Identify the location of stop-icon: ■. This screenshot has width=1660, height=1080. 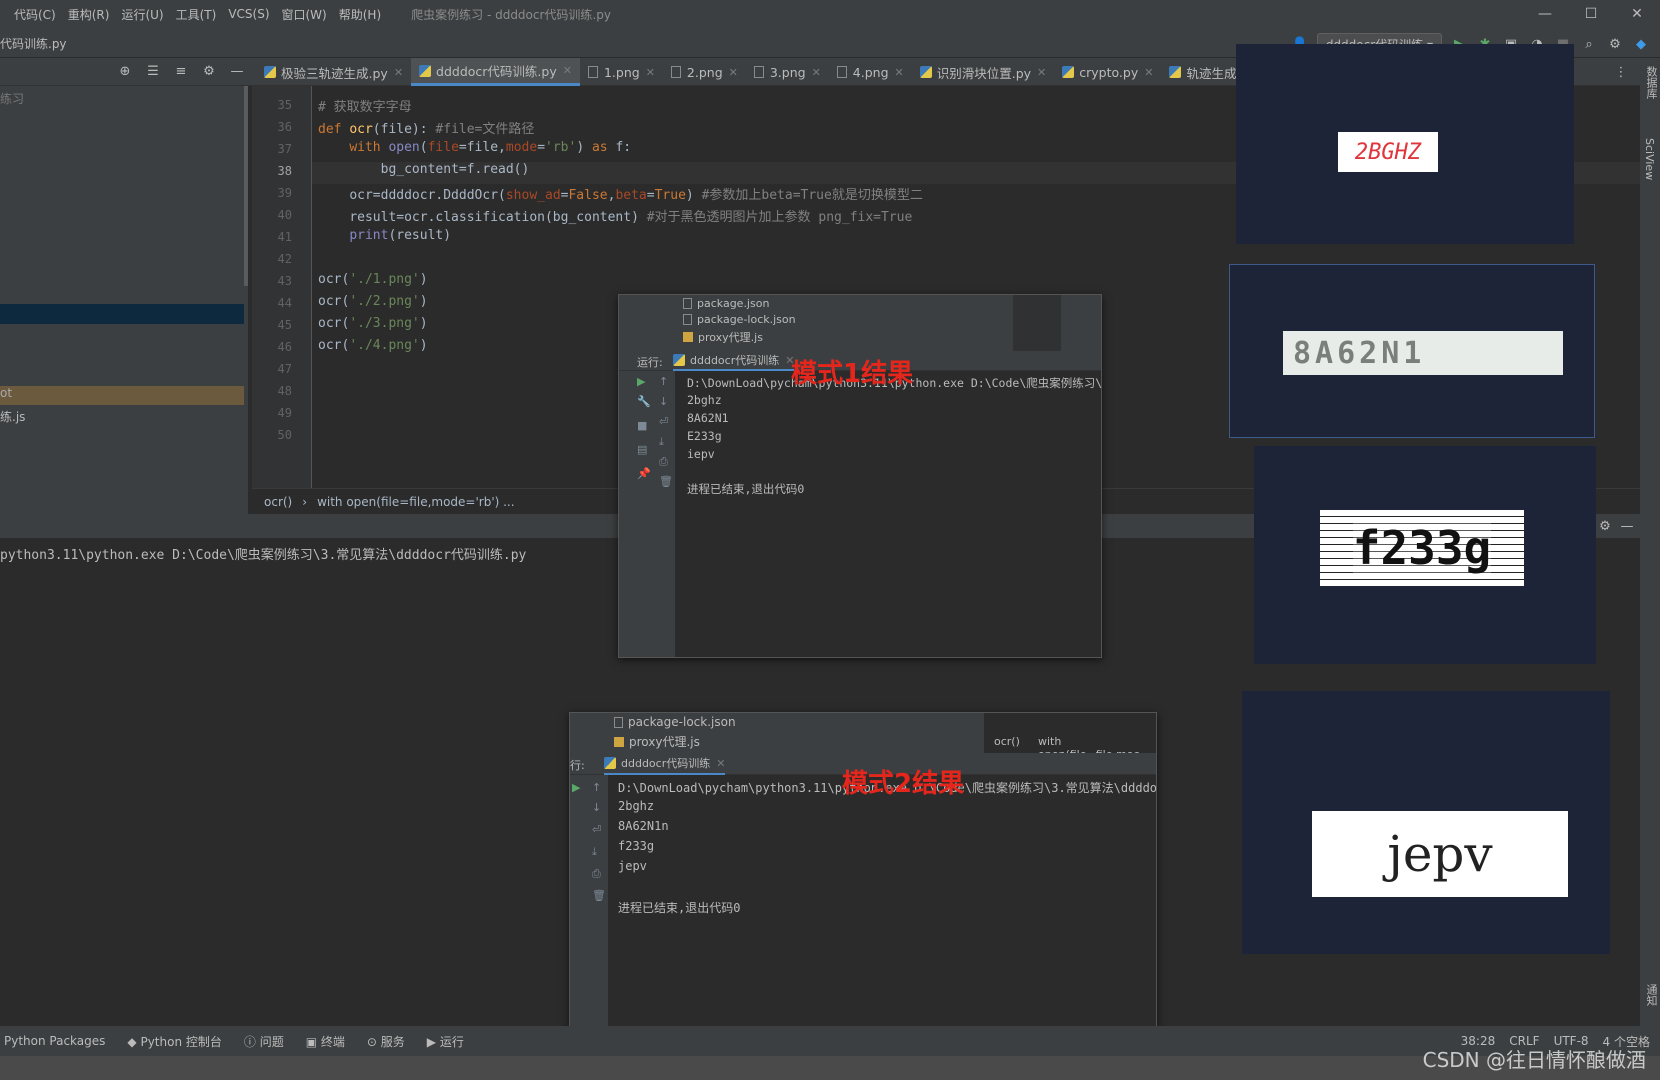
(642, 425).